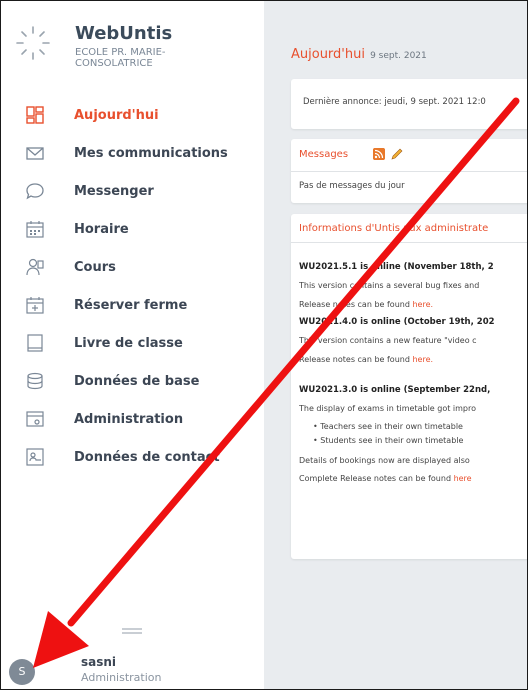 The image size is (528, 690). Describe the element at coordinates (147, 457) in the screenshot. I see `sidebar-item-label: Données de contact` at that location.